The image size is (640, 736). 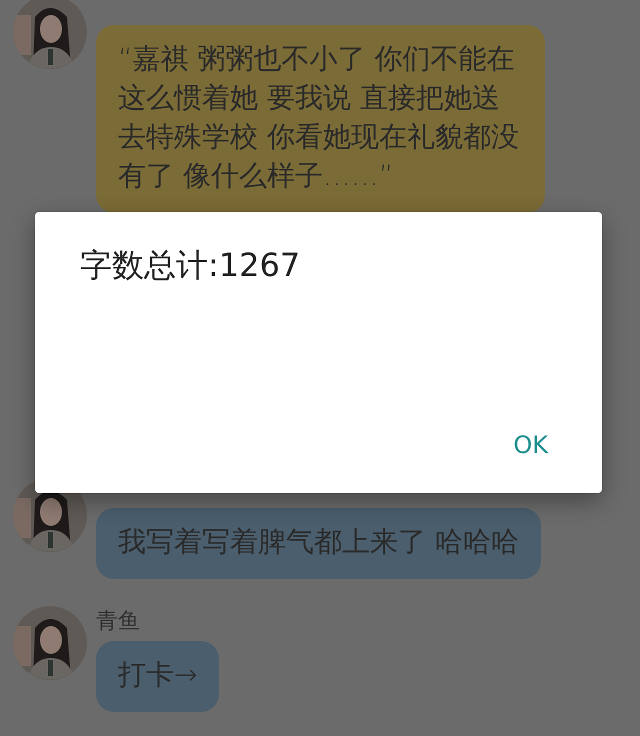 I want to click on dialog-message: 字数总计:1267, so click(x=190, y=265).